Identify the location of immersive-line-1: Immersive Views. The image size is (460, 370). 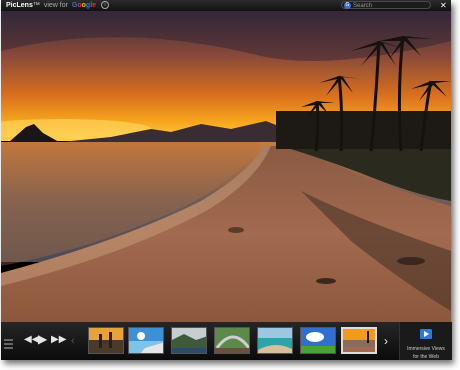
(426, 349).